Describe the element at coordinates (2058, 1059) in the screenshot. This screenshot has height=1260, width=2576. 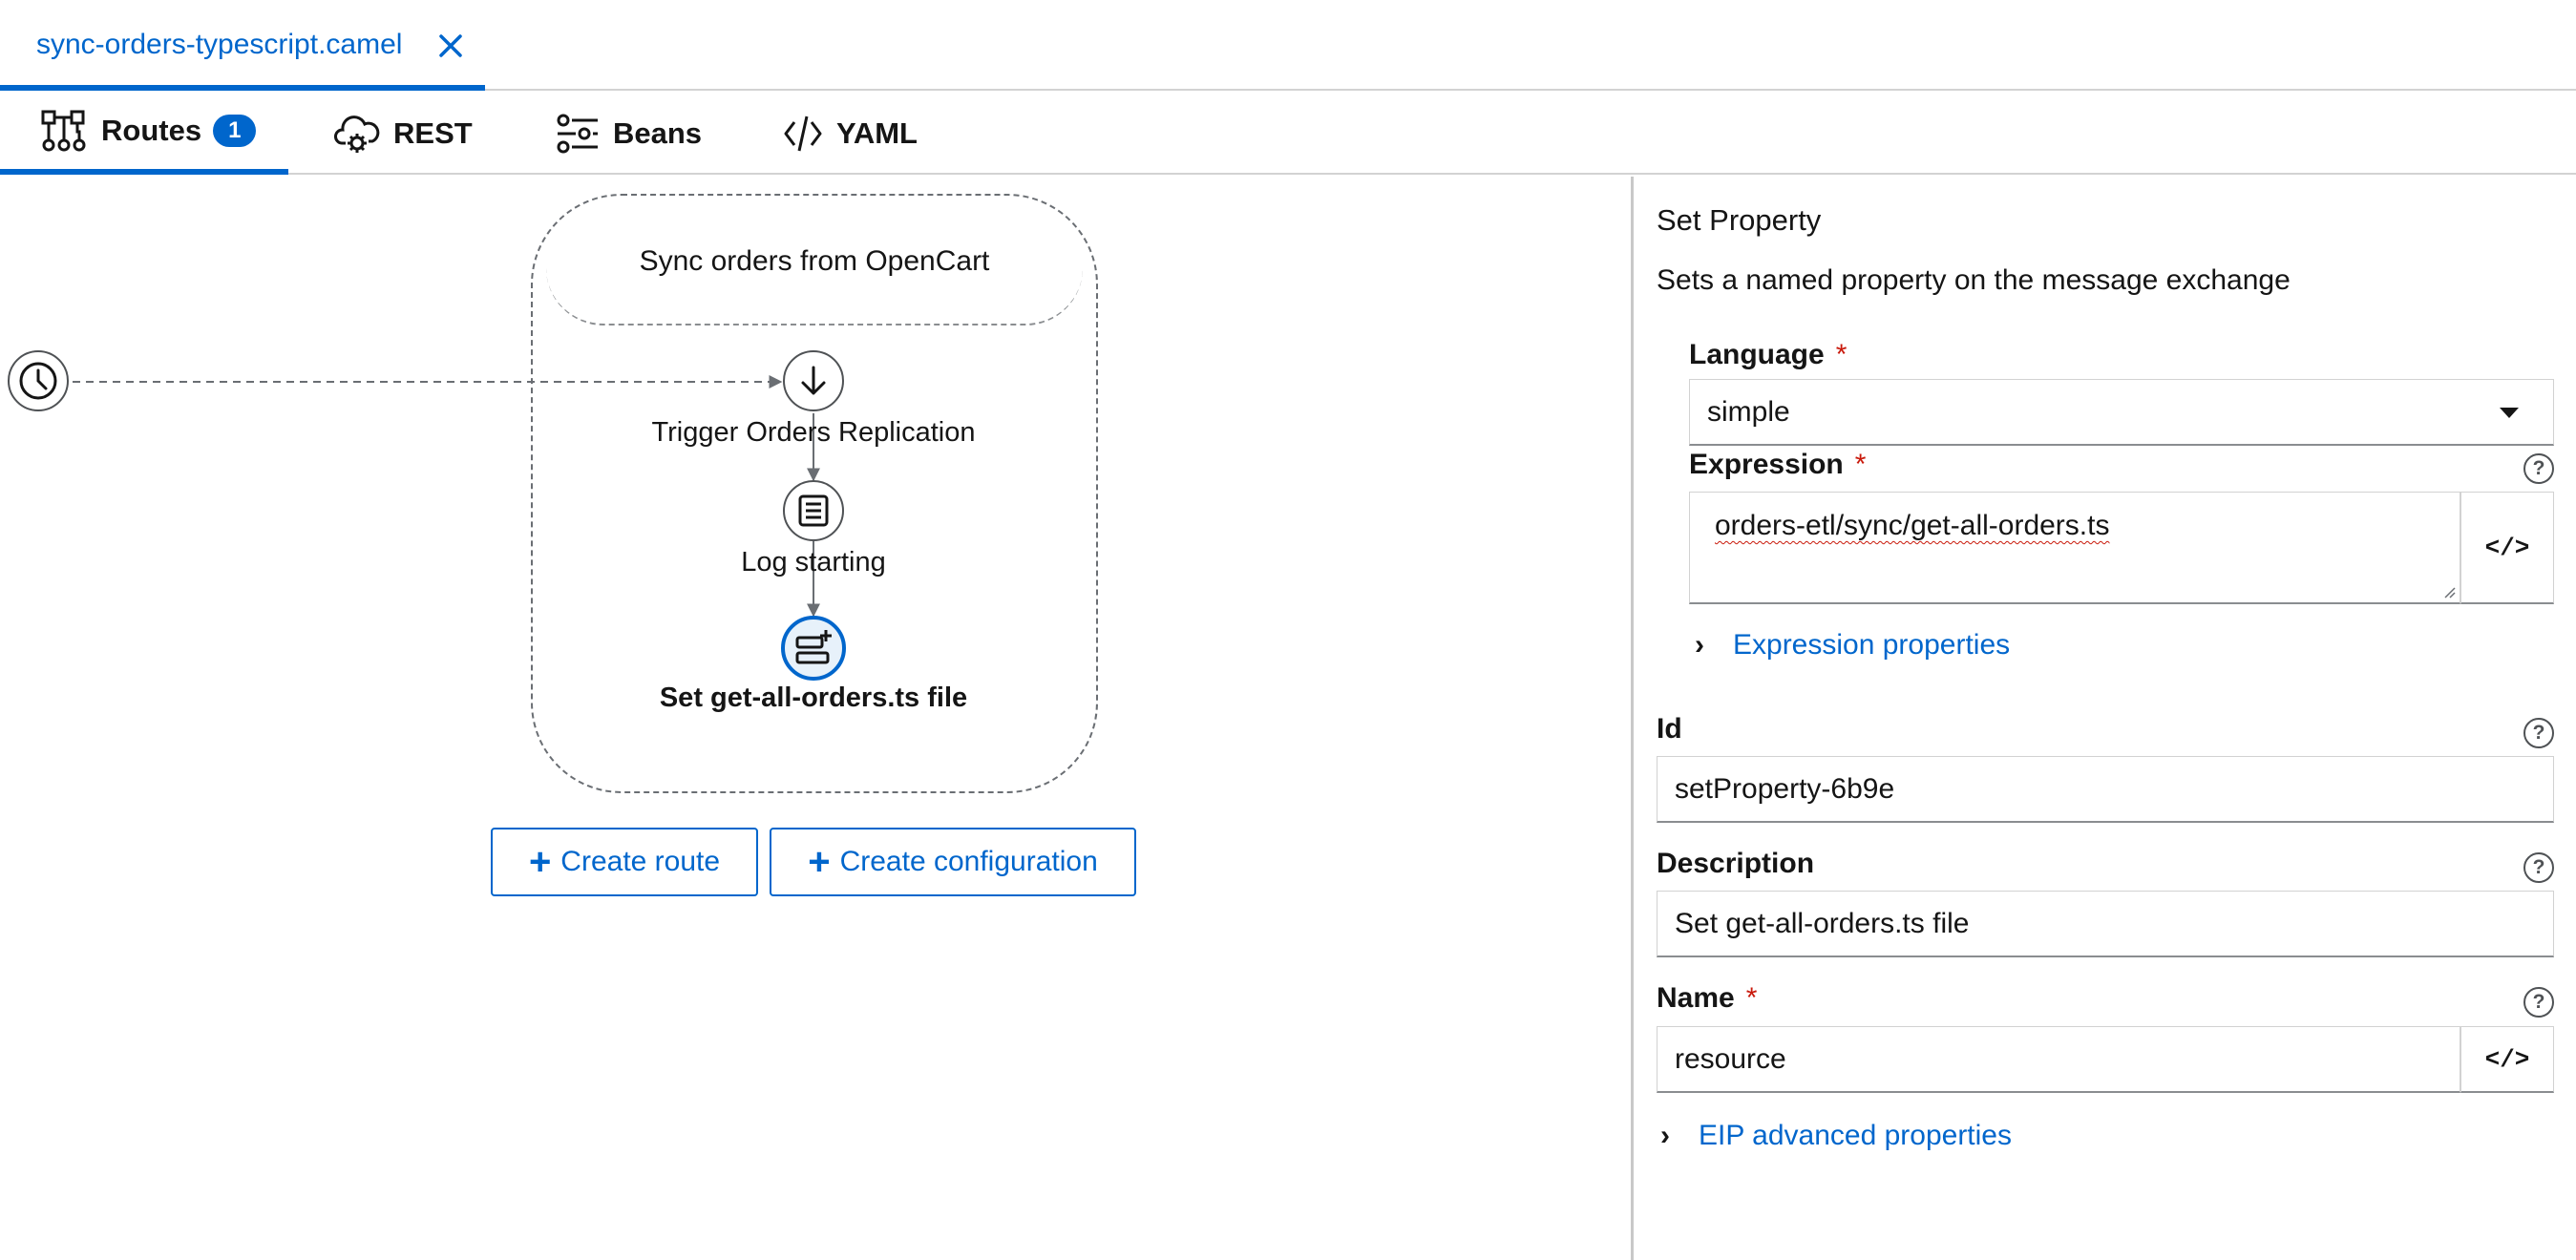
I see `name-input: resource` at that location.